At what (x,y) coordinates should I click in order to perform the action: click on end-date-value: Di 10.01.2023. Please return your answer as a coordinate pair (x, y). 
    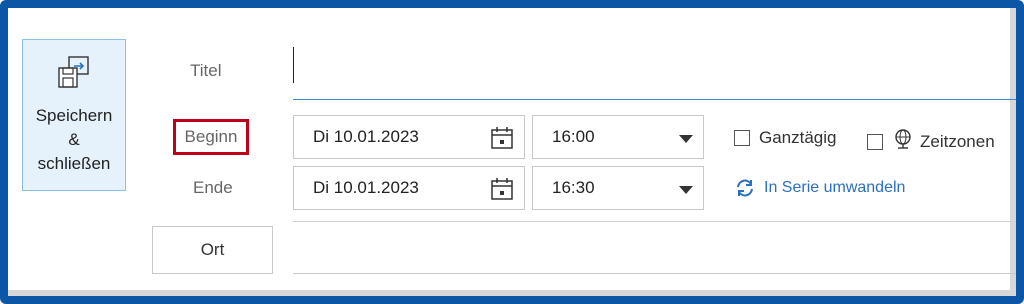
    Looking at the image, I should click on (366, 187).